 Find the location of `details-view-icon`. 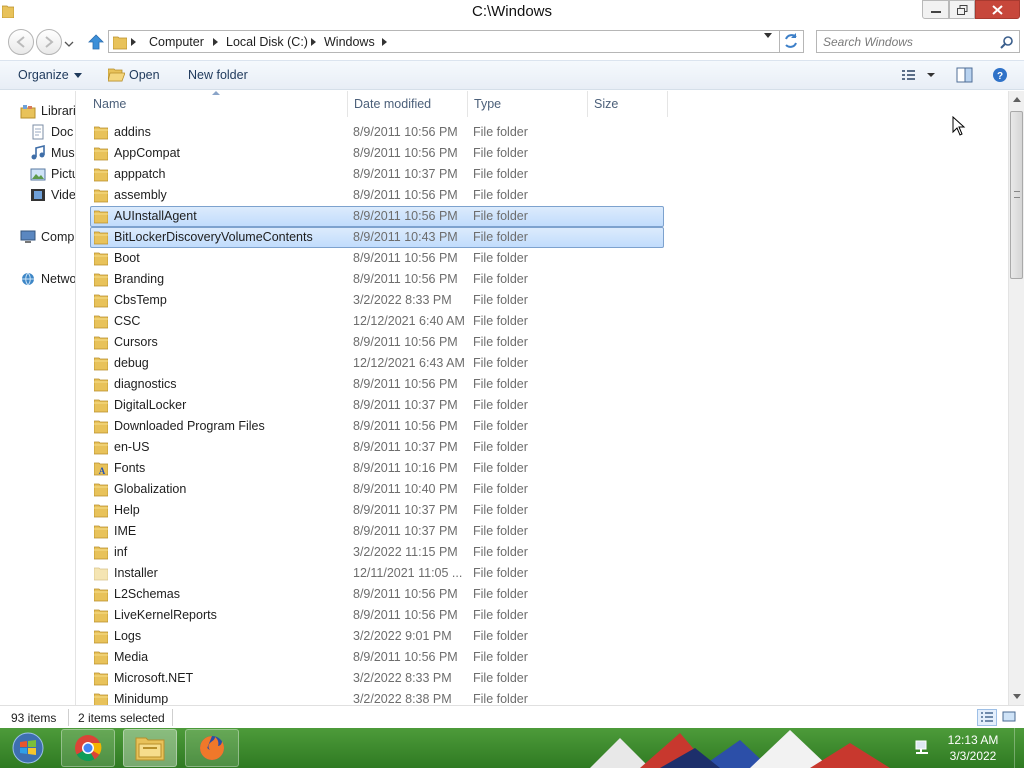

details-view-icon is located at coordinates (987, 717).